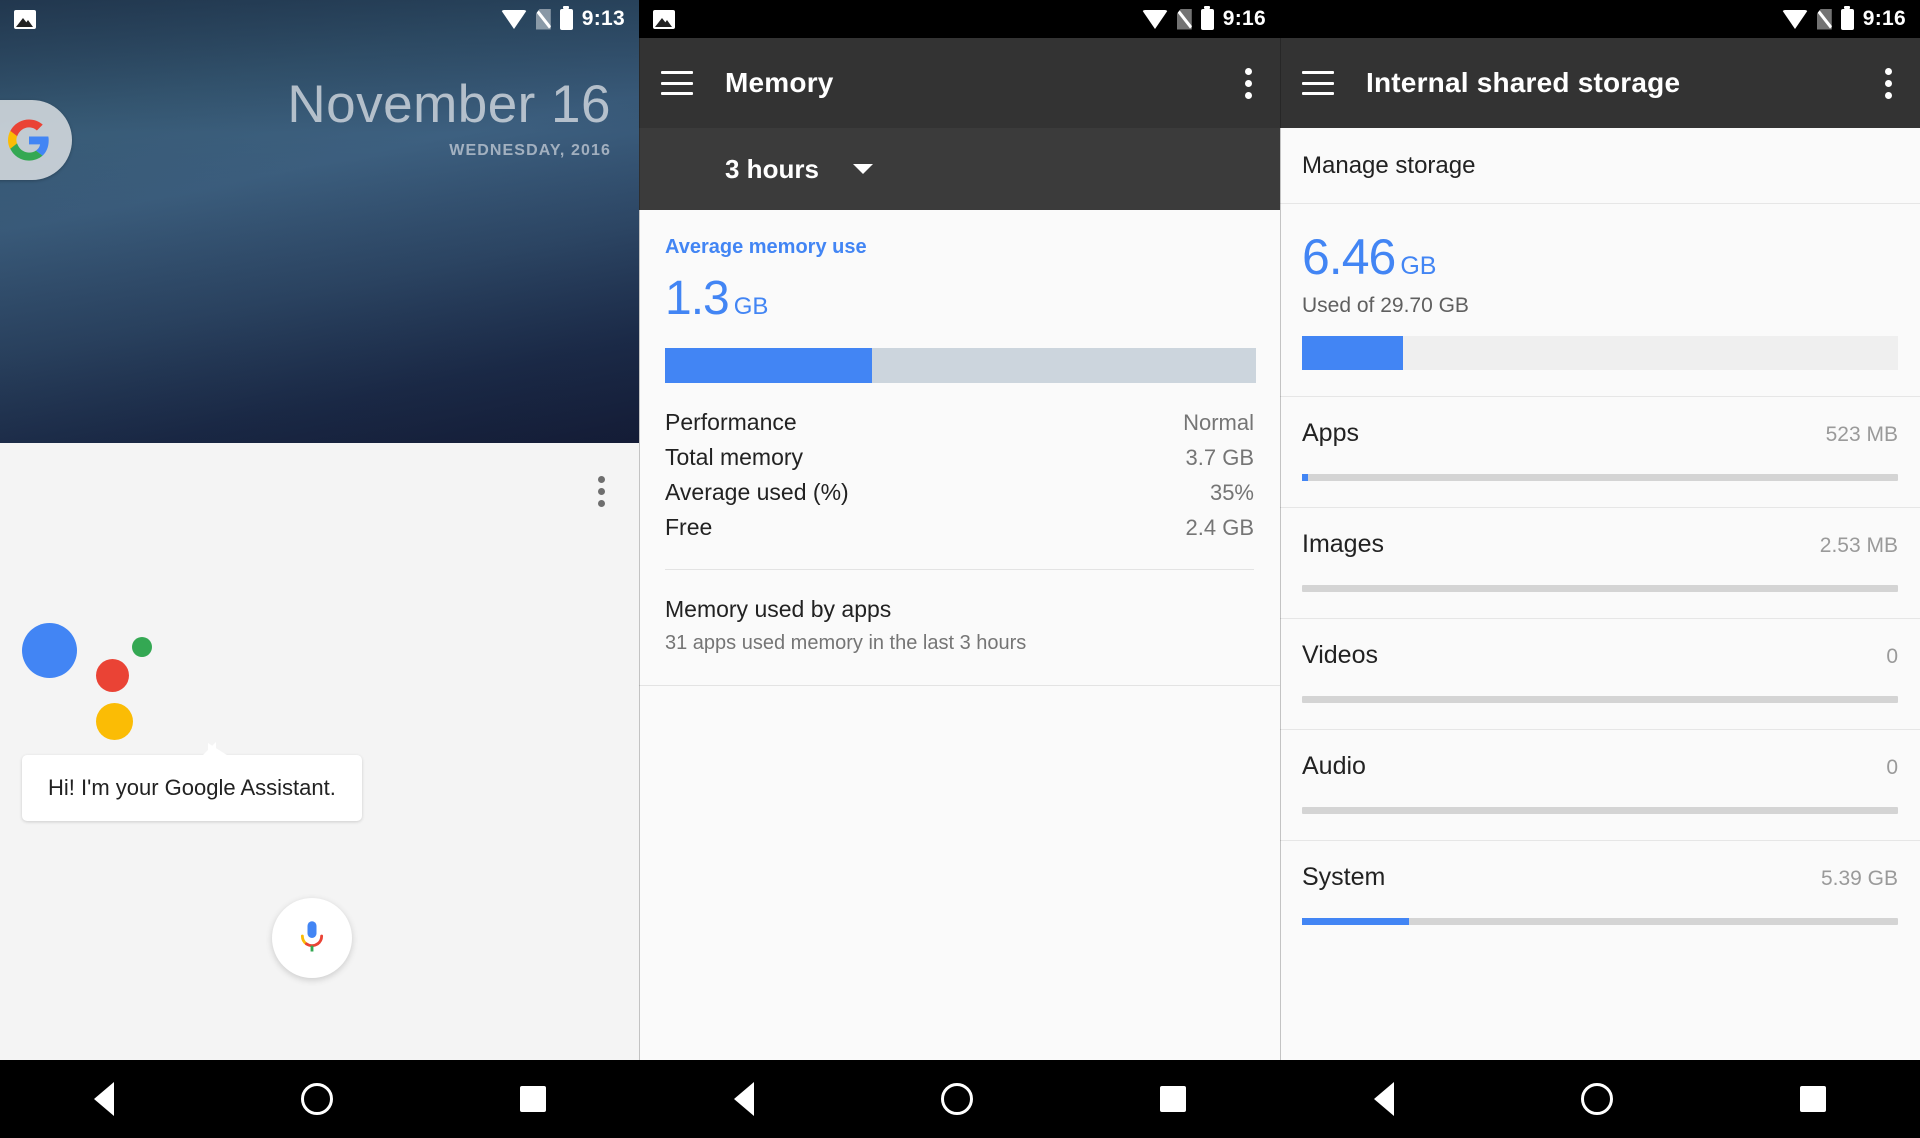 Image resolution: width=1920 pixels, height=1138 pixels. What do you see at coordinates (862, 169) in the screenshot?
I see `chevron-down-icon` at bounding box center [862, 169].